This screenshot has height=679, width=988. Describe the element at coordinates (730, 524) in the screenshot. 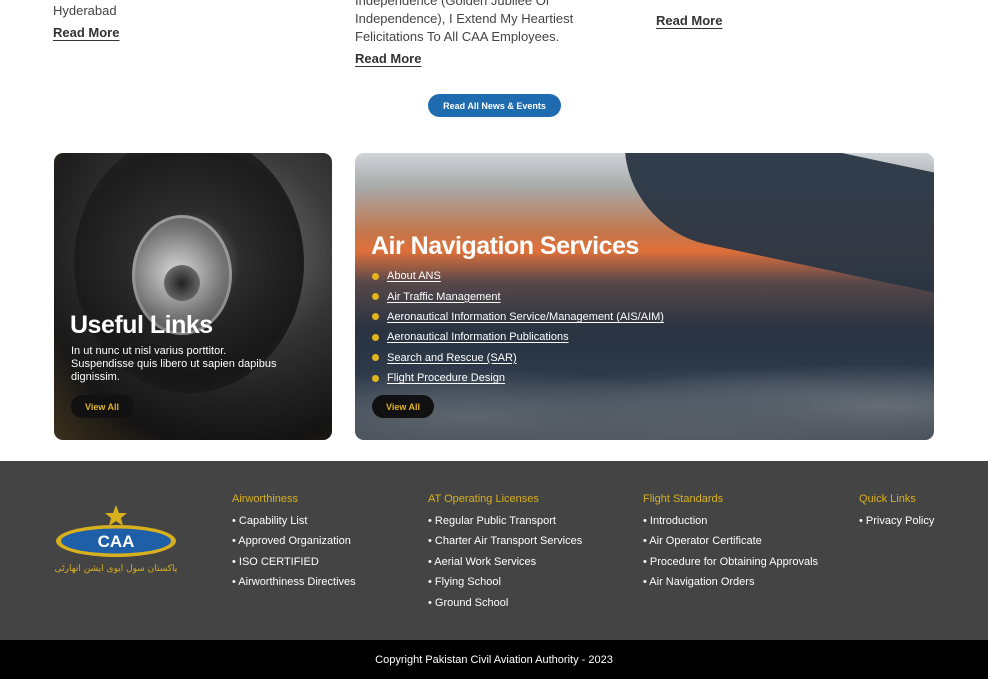

I see `footer-link: • Introduction` at that location.